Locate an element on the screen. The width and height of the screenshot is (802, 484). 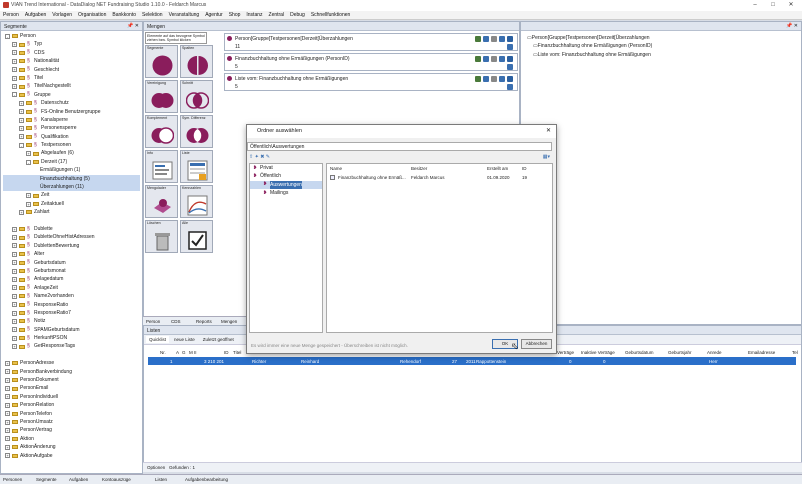
tile-info: Info is located at coordinates (161, 166).